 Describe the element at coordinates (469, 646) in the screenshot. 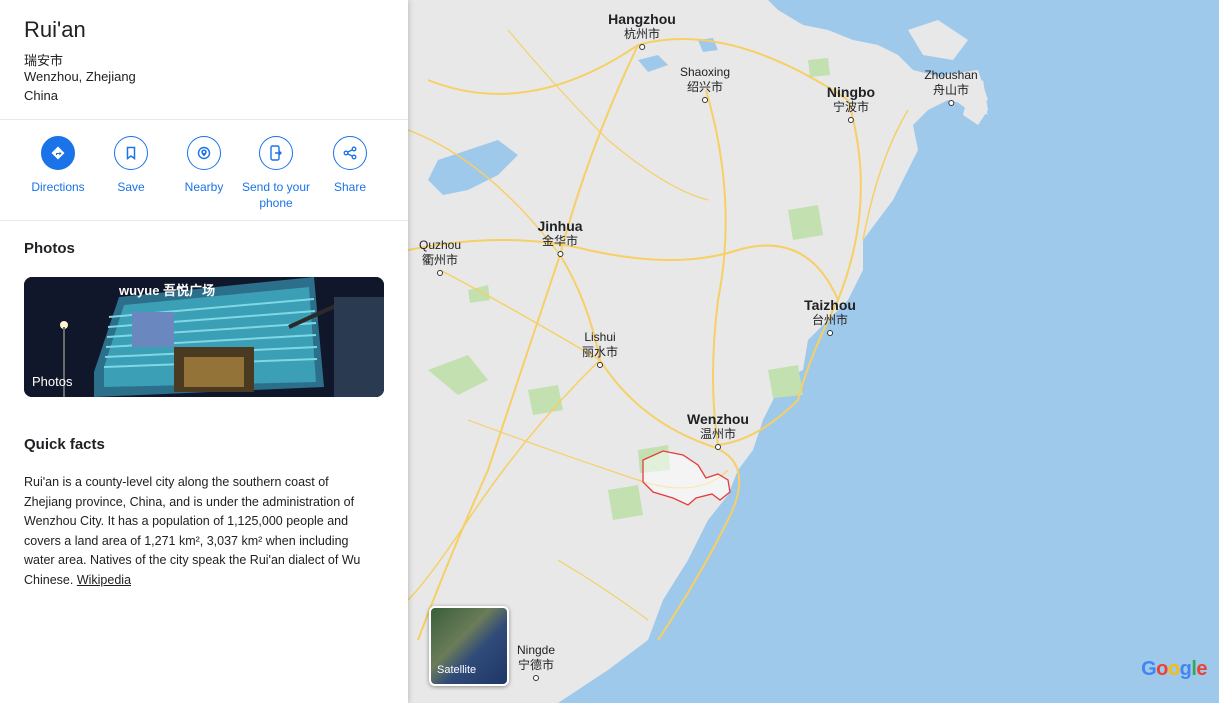

I see `satellite-toggle: Satellite` at that location.